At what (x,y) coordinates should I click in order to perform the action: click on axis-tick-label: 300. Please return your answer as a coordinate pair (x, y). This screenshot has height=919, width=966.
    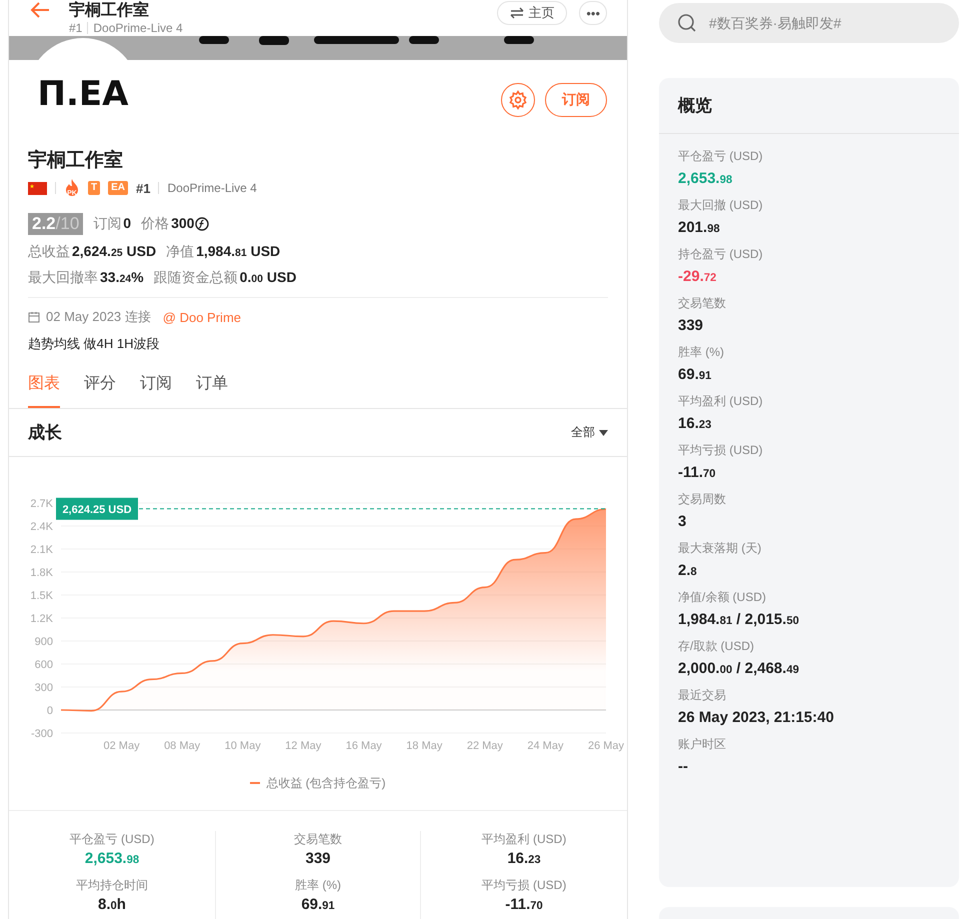
    Looking at the image, I should click on (43, 688).